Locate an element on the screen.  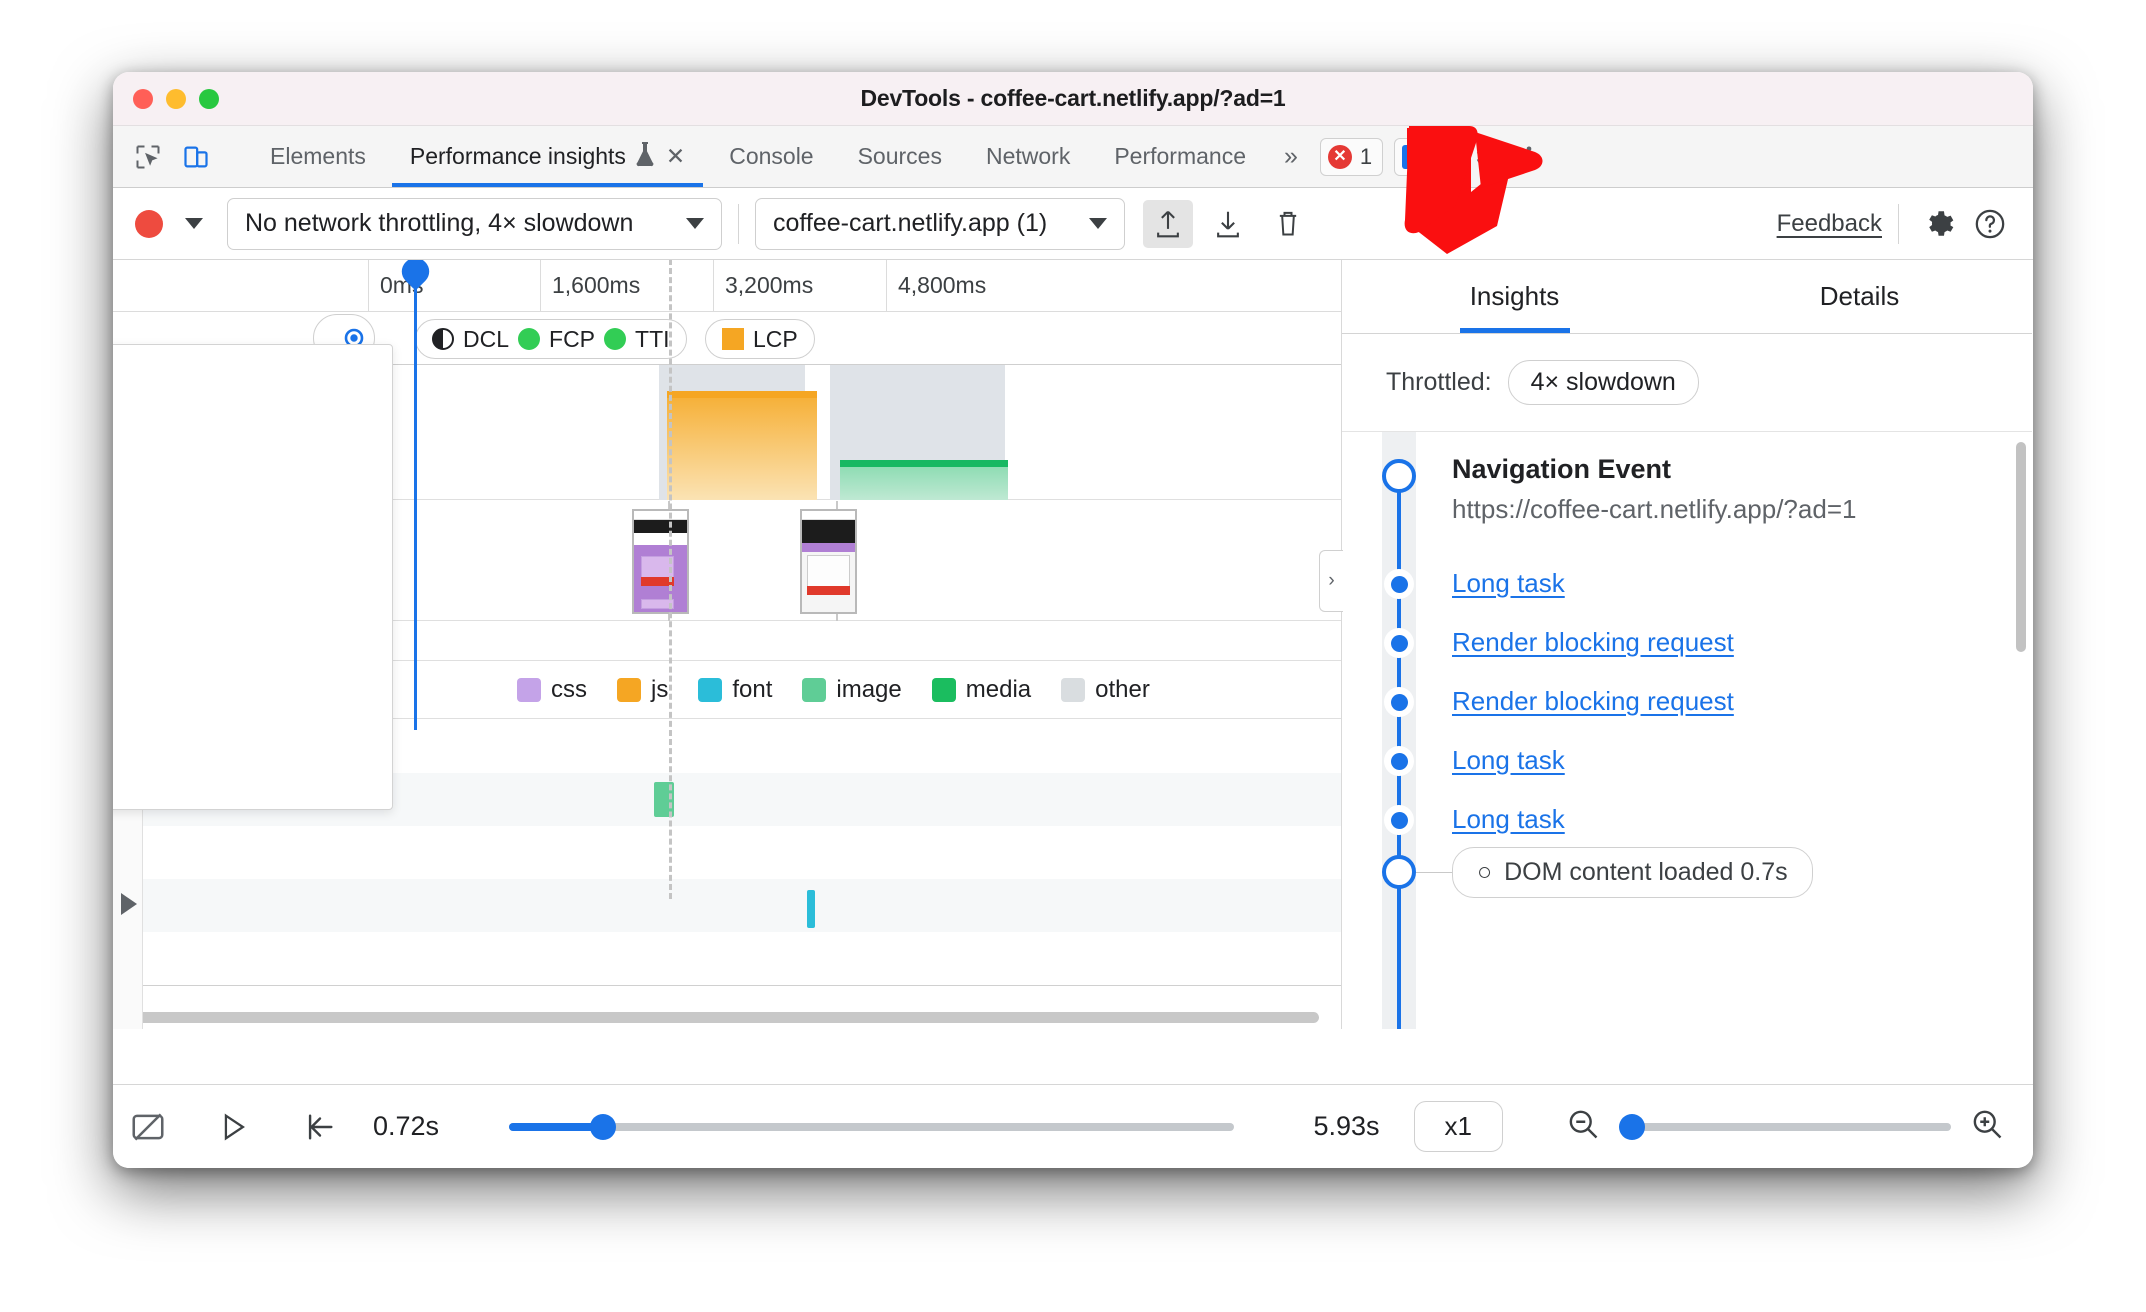
close-tab-icon: ✕ is located at coordinates (675, 156).